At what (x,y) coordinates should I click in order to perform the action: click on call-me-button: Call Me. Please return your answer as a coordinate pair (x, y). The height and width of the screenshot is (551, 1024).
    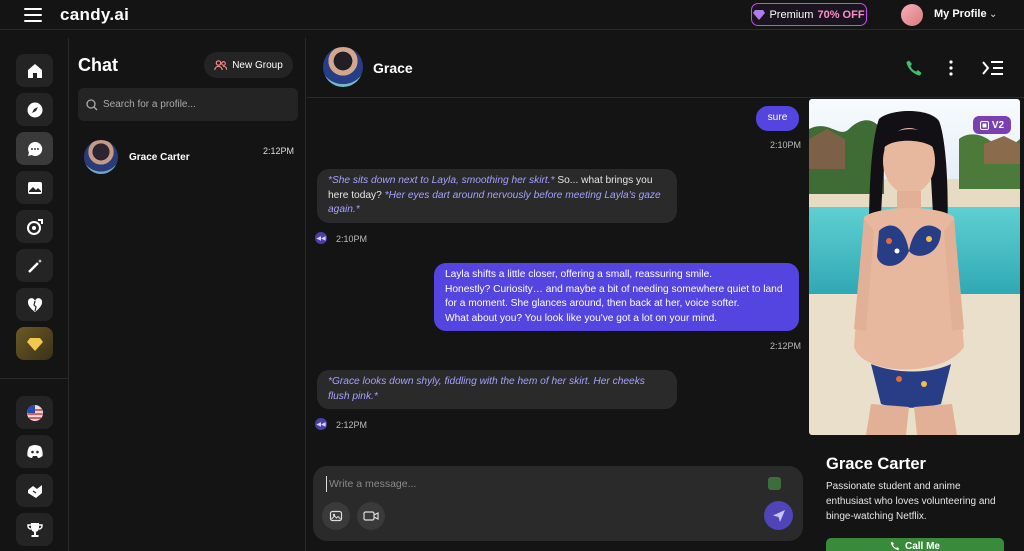
    Looking at the image, I should click on (915, 544).